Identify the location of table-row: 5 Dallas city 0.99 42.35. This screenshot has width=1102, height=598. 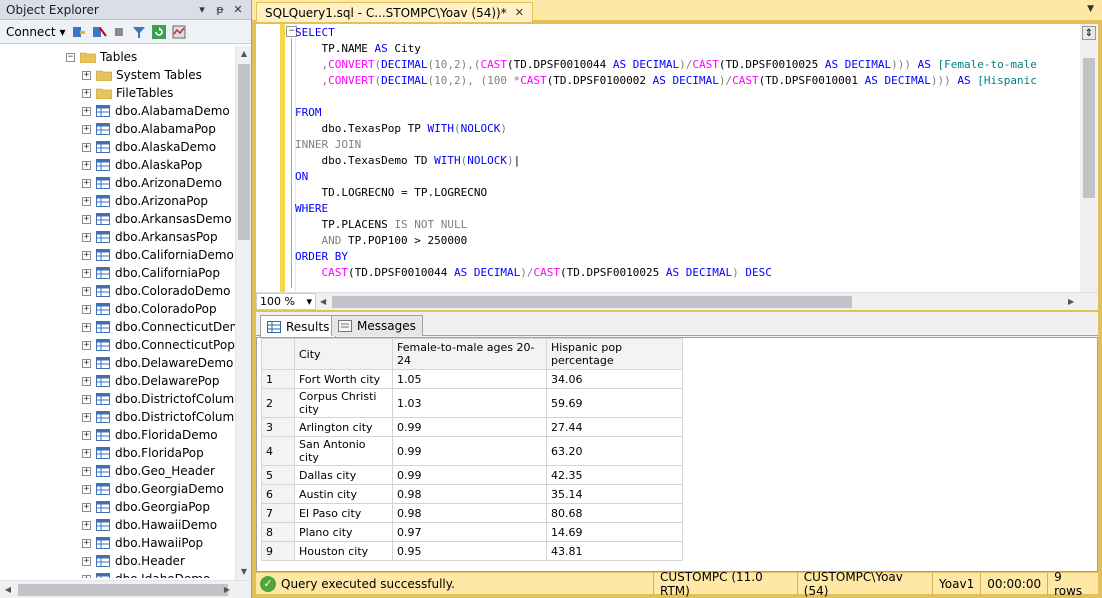
(472, 475).